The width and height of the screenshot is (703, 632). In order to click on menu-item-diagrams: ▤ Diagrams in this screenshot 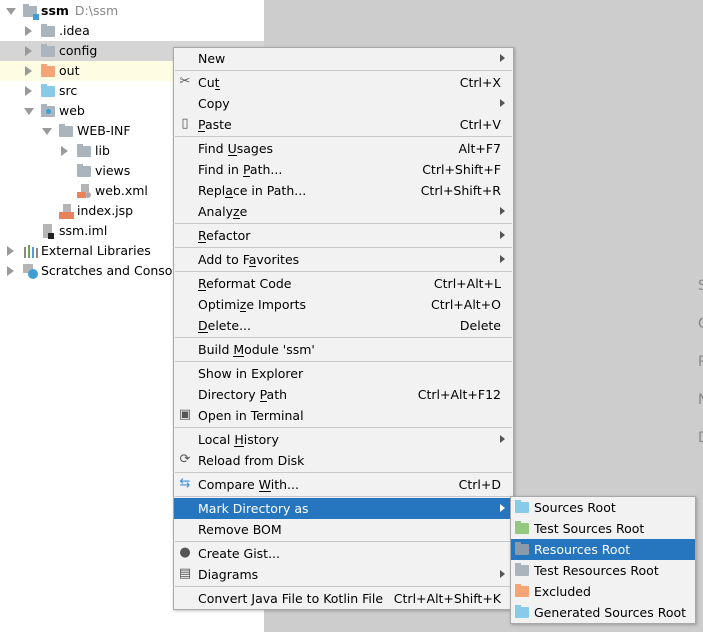, I will do `click(343, 574)`.